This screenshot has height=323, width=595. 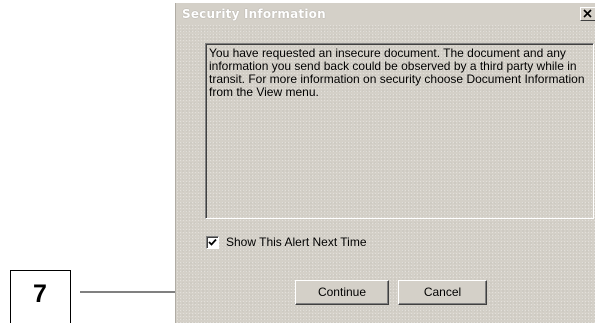 What do you see at coordinates (385, 14) in the screenshot?
I see `title-bar: Security Information` at bounding box center [385, 14].